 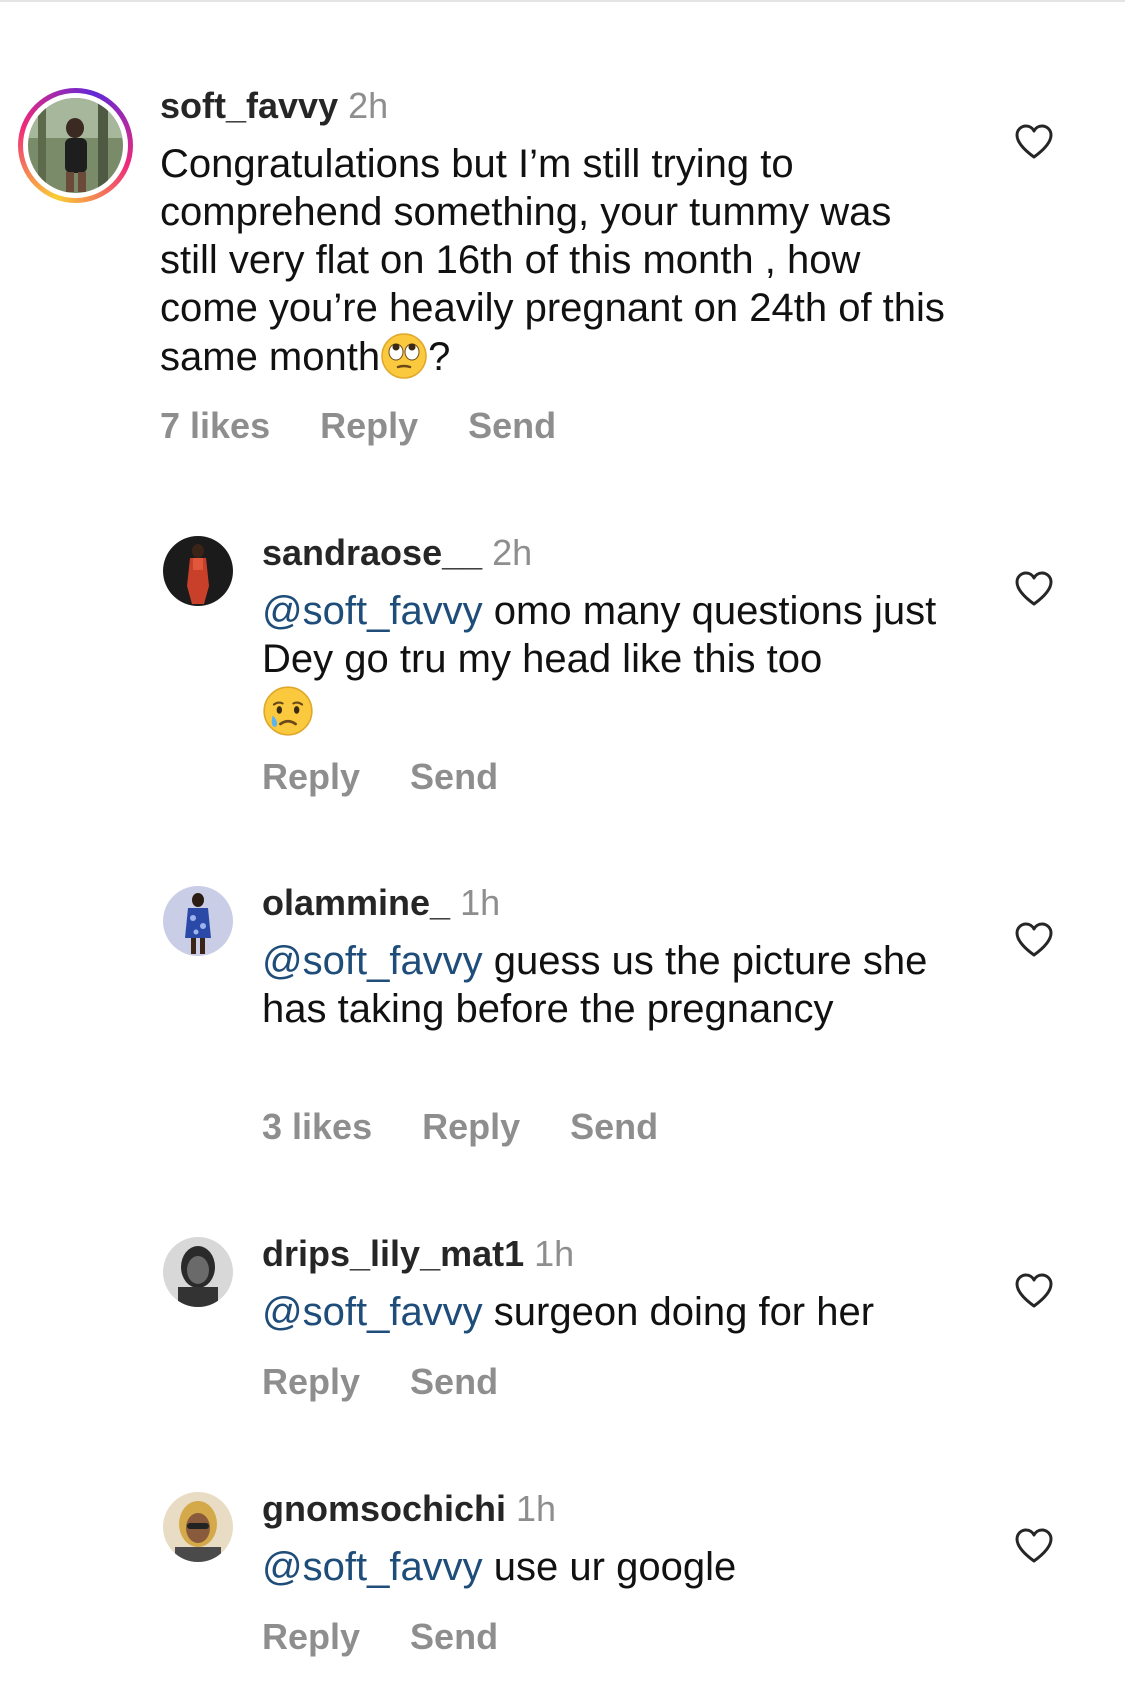 I want to click on comment-header: soft_favvy 2h, so click(x=274, y=106).